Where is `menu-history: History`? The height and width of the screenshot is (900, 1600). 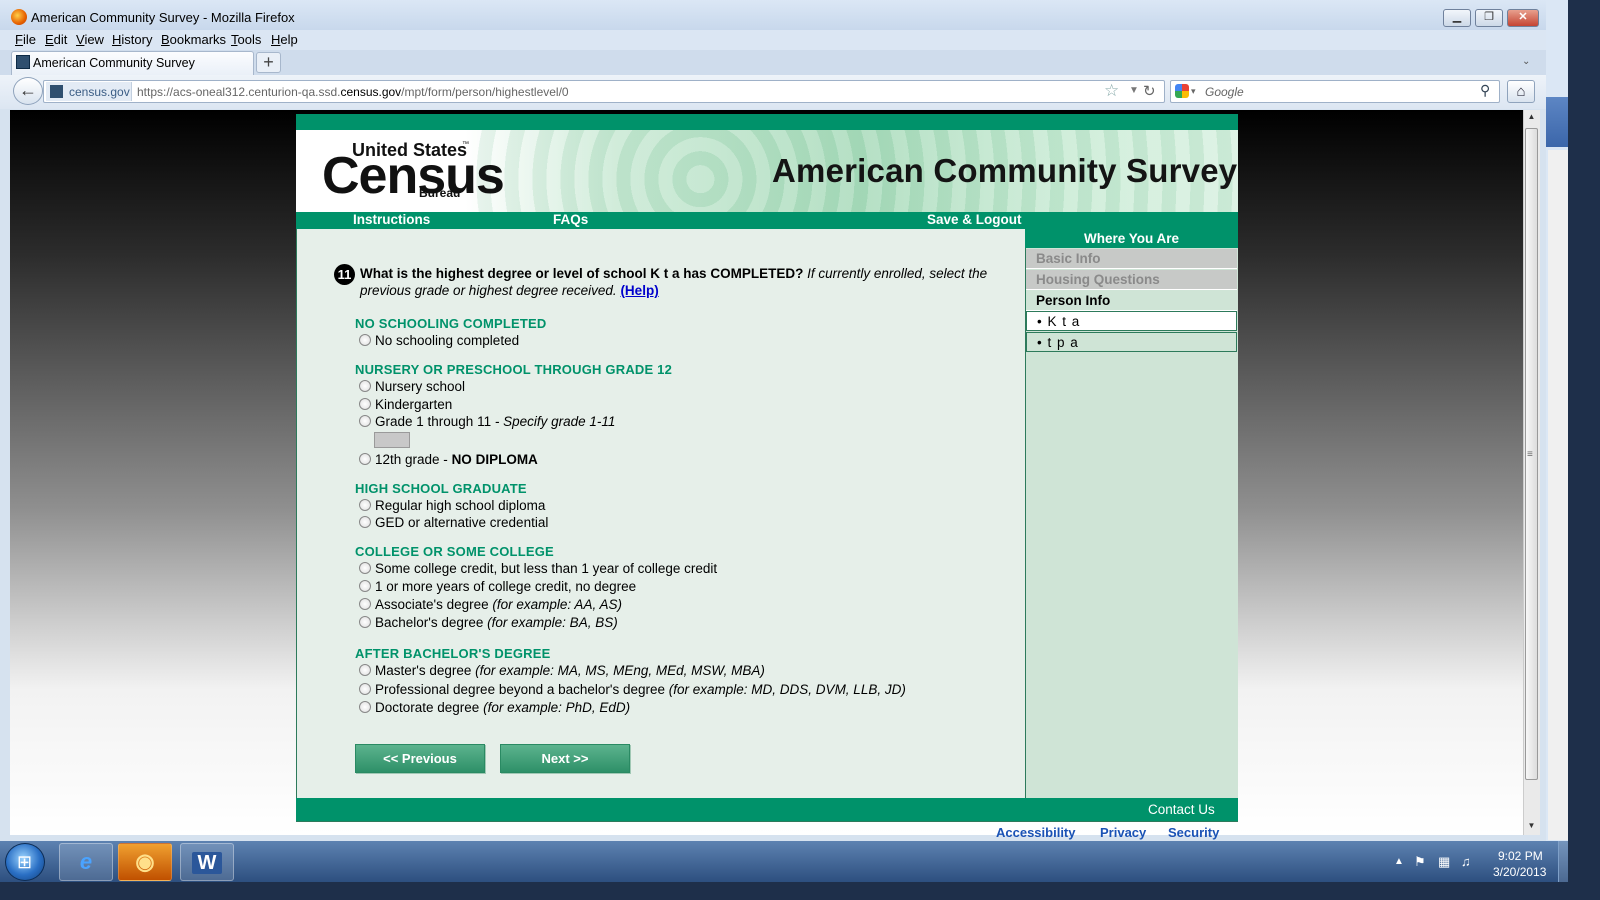
menu-history: History is located at coordinates (132, 39).